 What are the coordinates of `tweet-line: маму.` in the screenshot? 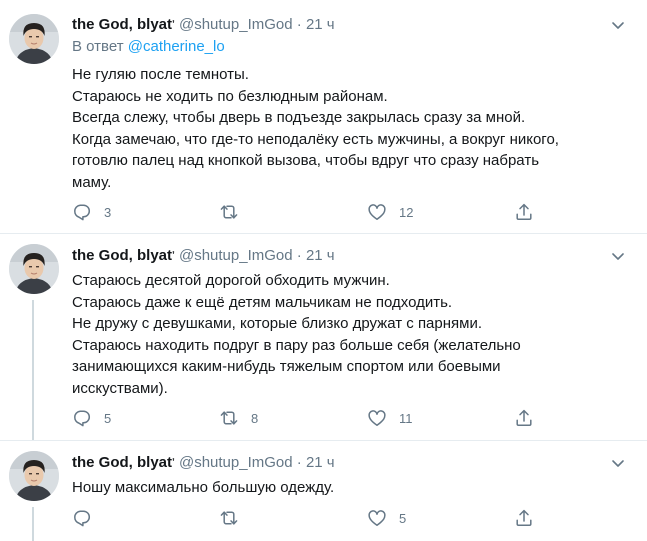 It's located at (92, 182).